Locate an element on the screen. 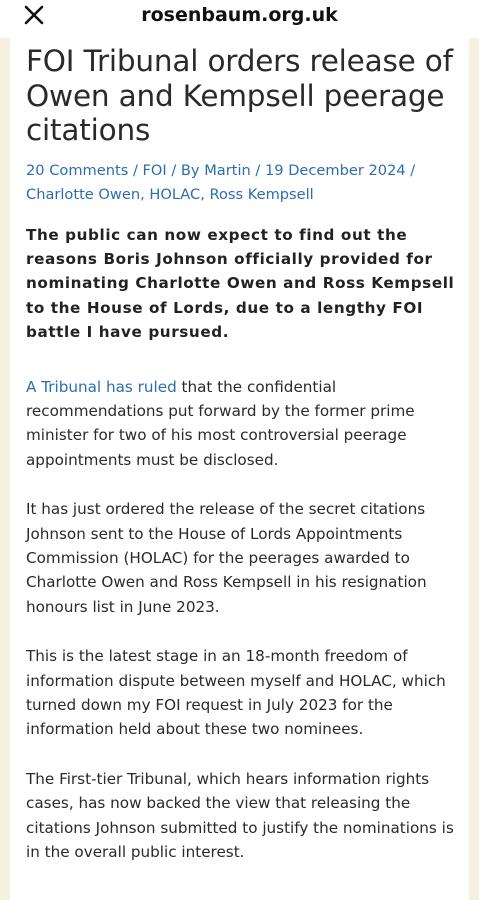  by-label: By is located at coordinates (190, 170).